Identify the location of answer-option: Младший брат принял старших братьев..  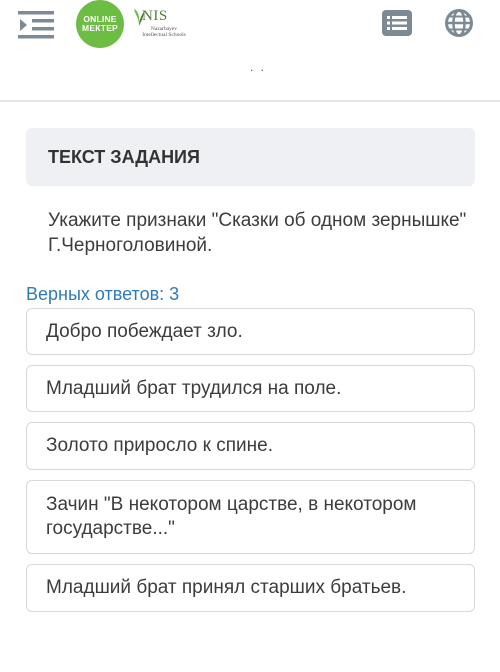
(250, 588).